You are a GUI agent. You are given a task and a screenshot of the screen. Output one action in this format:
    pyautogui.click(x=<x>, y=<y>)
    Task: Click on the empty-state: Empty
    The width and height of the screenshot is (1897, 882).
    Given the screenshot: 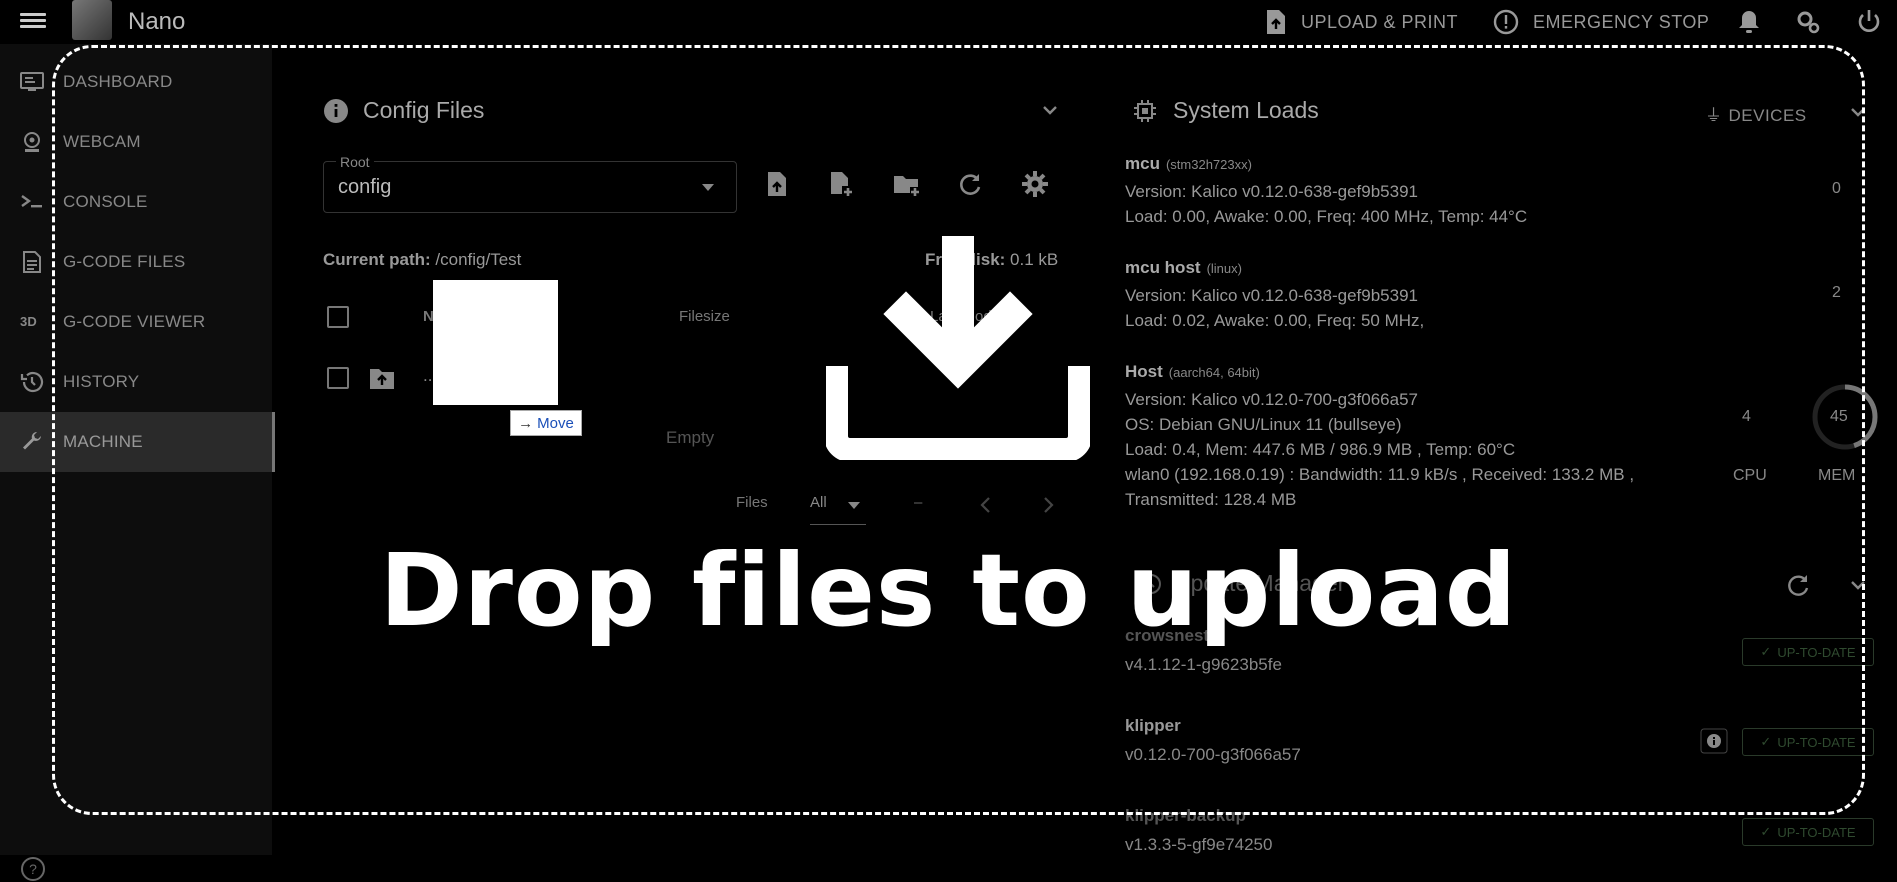 What is the action you would take?
    pyautogui.click(x=690, y=437)
    